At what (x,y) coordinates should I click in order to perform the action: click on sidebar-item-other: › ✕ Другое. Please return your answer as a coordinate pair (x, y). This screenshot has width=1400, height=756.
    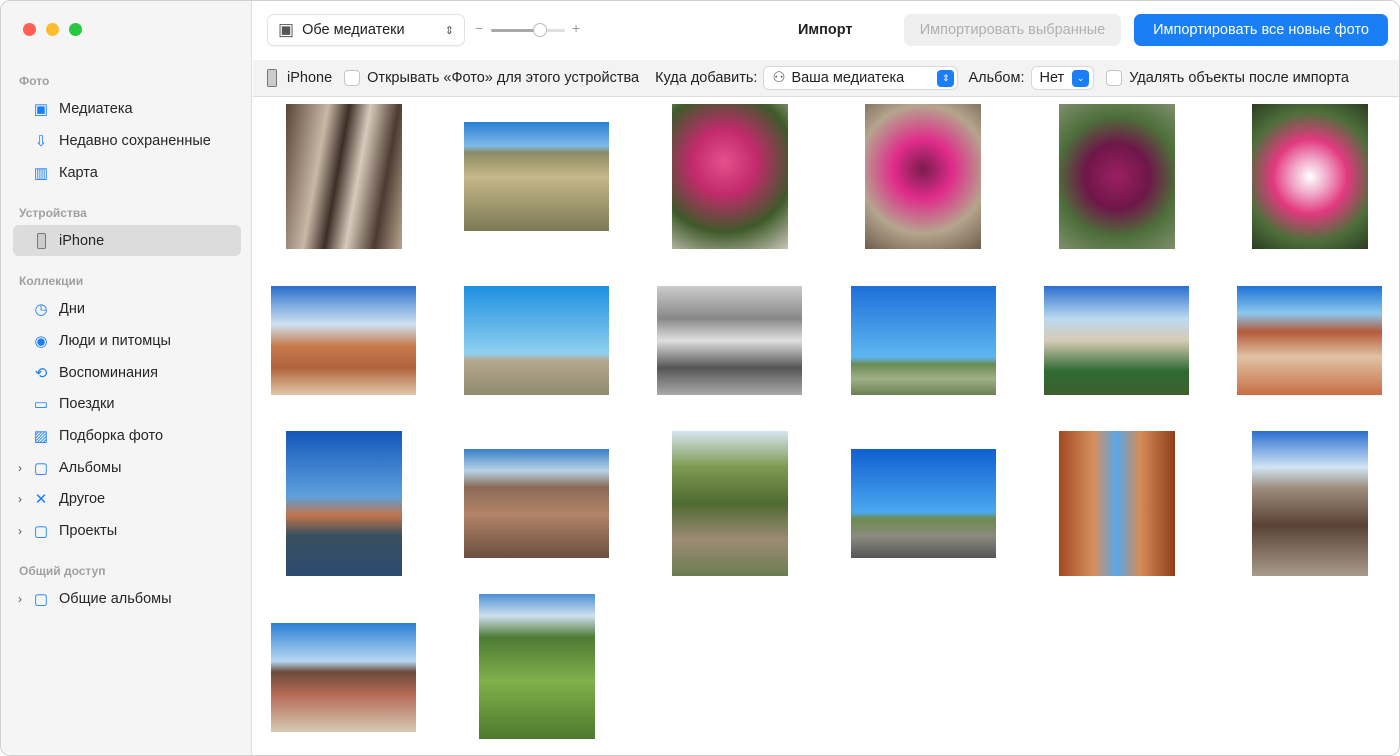
    Looking at the image, I should click on (127, 498).